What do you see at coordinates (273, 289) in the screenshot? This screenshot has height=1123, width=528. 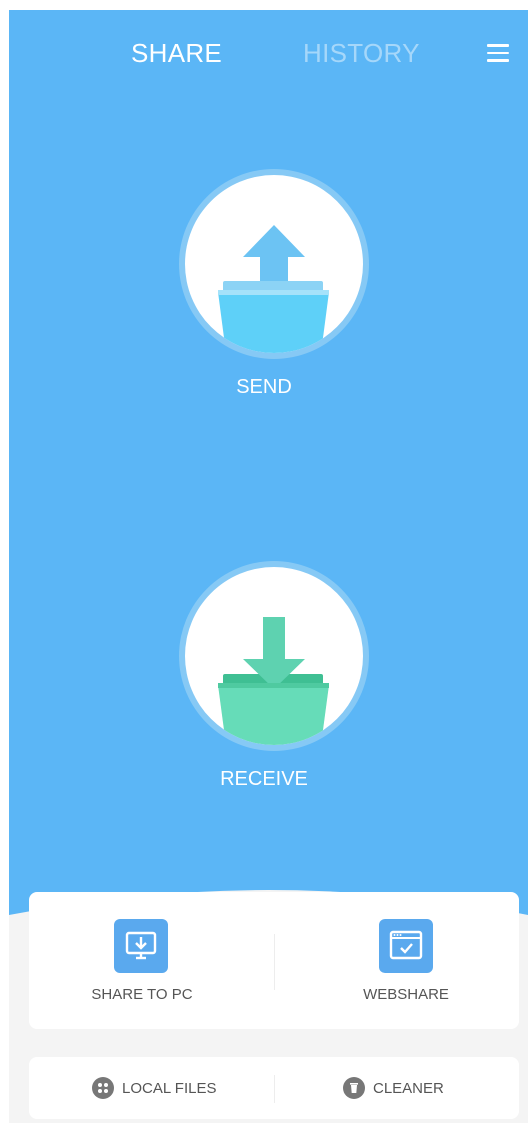 I see `upload-folder-icon` at bounding box center [273, 289].